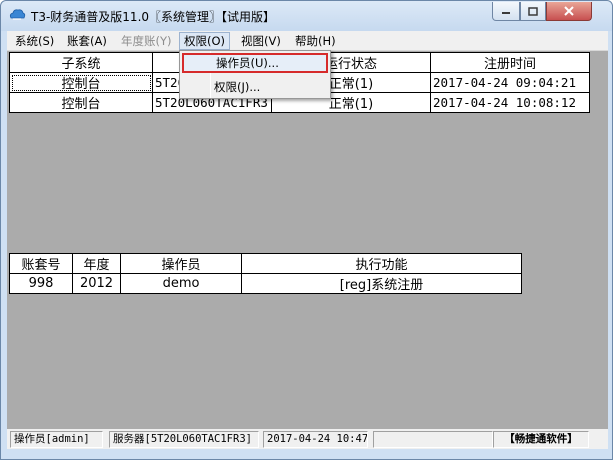 The width and height of the screenshot is (613, 460). I want to click on close-icon, so click(569, 11).